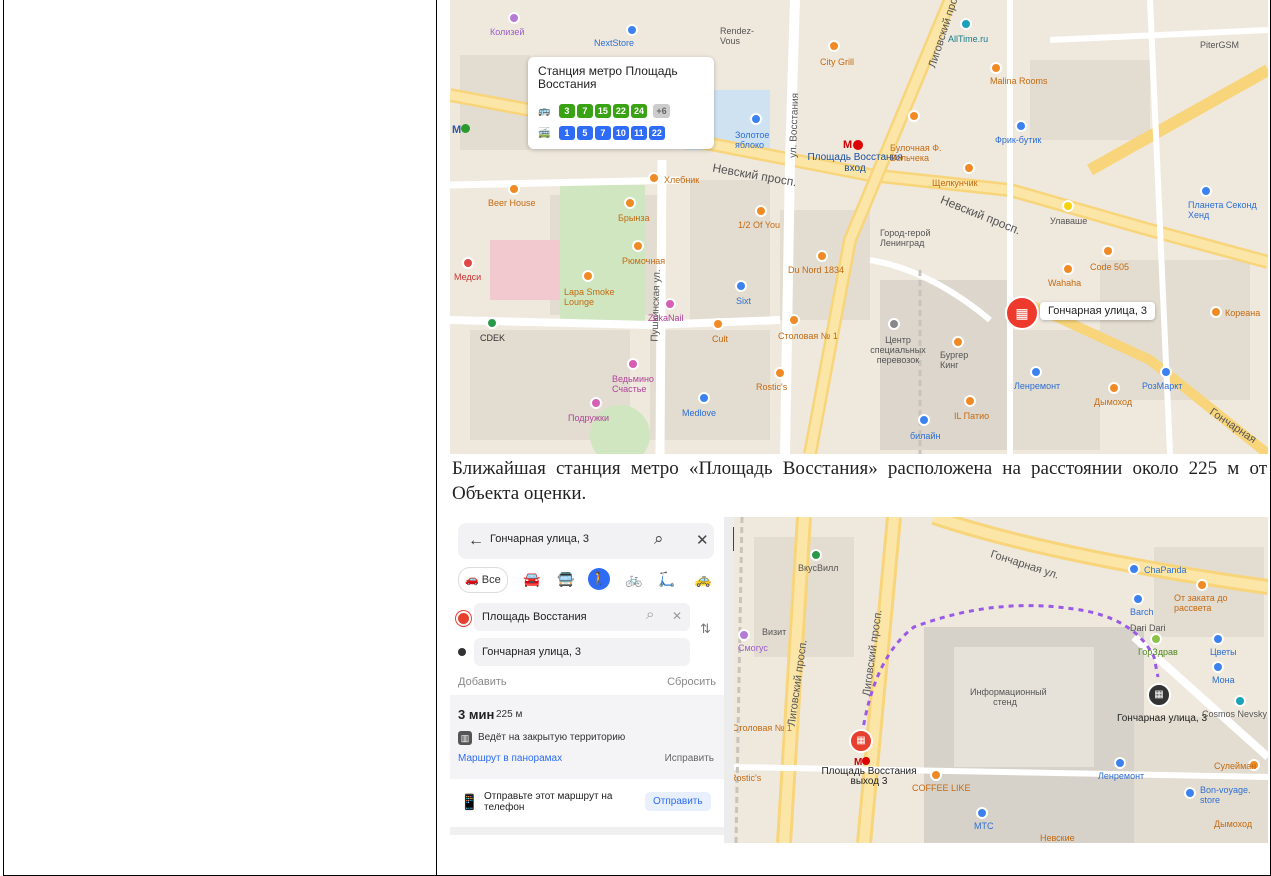  I want to click on metro-icon: М, so click(855, 145).